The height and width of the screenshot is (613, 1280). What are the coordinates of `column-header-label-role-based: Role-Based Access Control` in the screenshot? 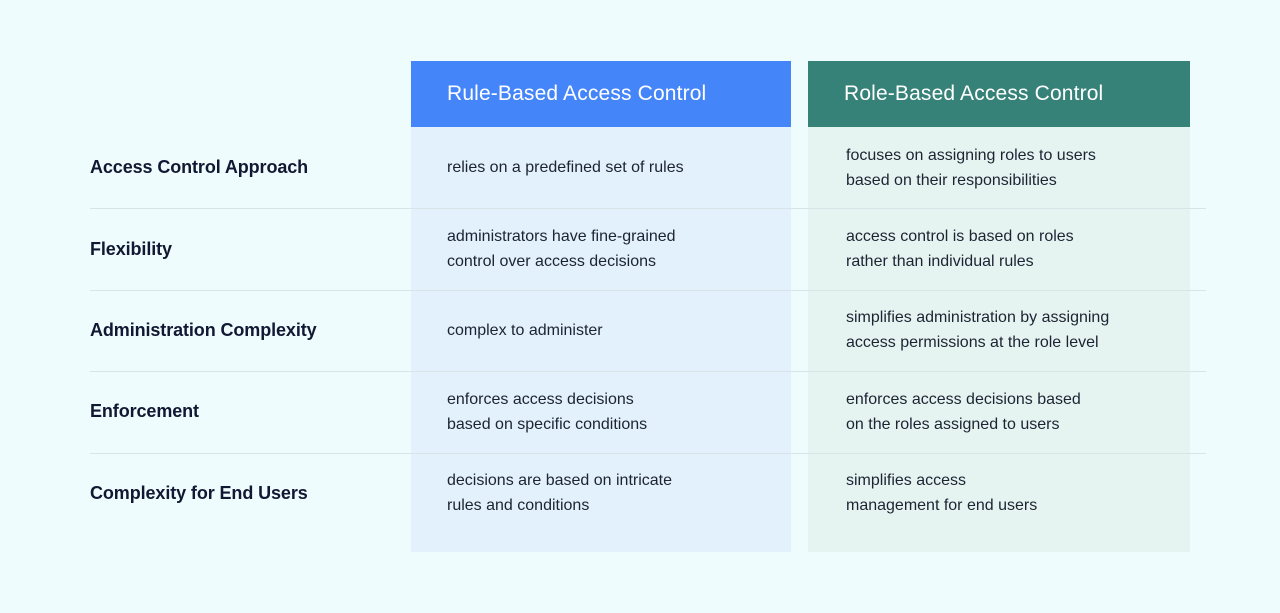 It's located at (974, 93).